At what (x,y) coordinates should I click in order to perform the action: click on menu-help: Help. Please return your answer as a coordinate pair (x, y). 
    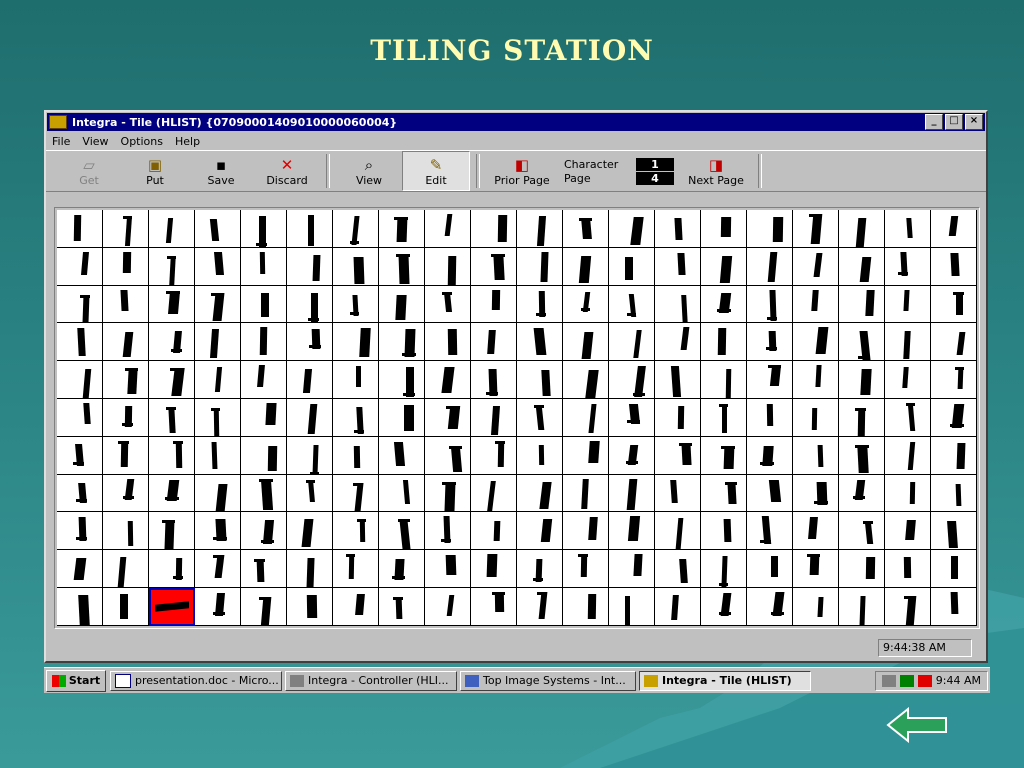
    Looking at the image, I should click on (187, 141).